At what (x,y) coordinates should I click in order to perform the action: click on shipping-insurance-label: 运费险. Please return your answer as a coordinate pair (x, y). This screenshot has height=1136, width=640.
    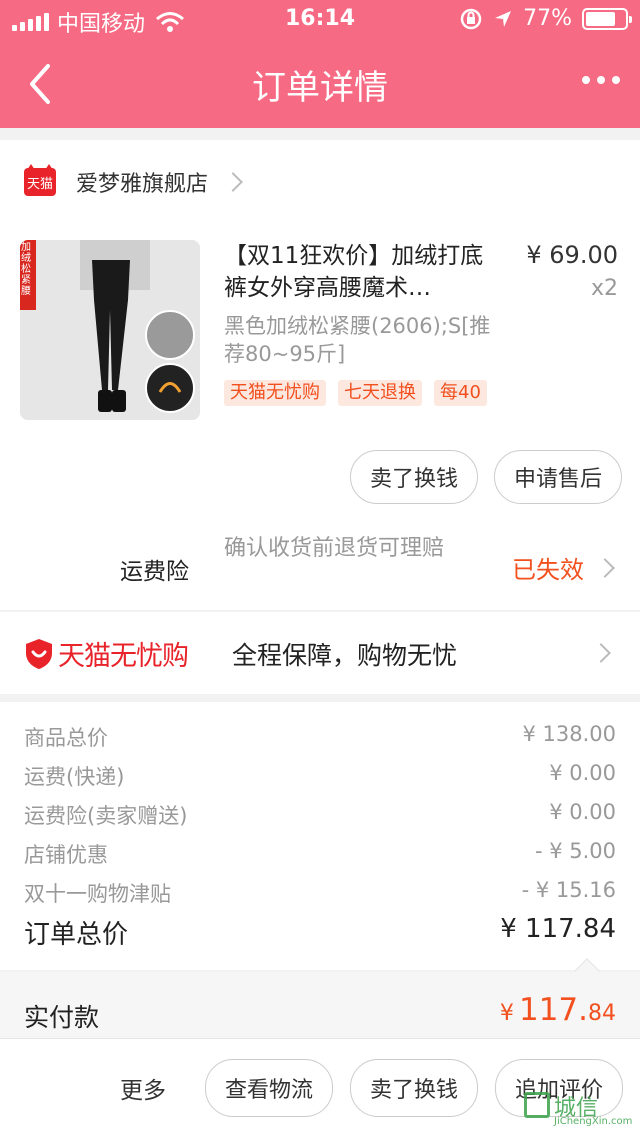
    Looking at the image, I should click on (154, 572).